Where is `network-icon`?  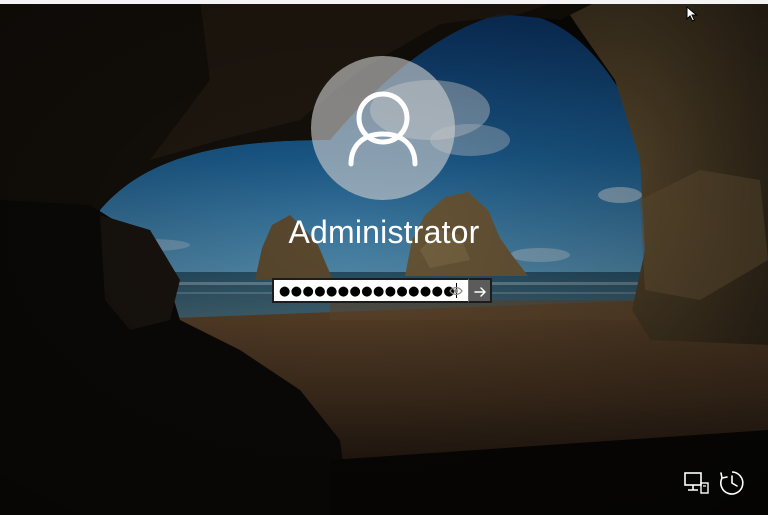 network-icon is located at coordinates (696, 483).